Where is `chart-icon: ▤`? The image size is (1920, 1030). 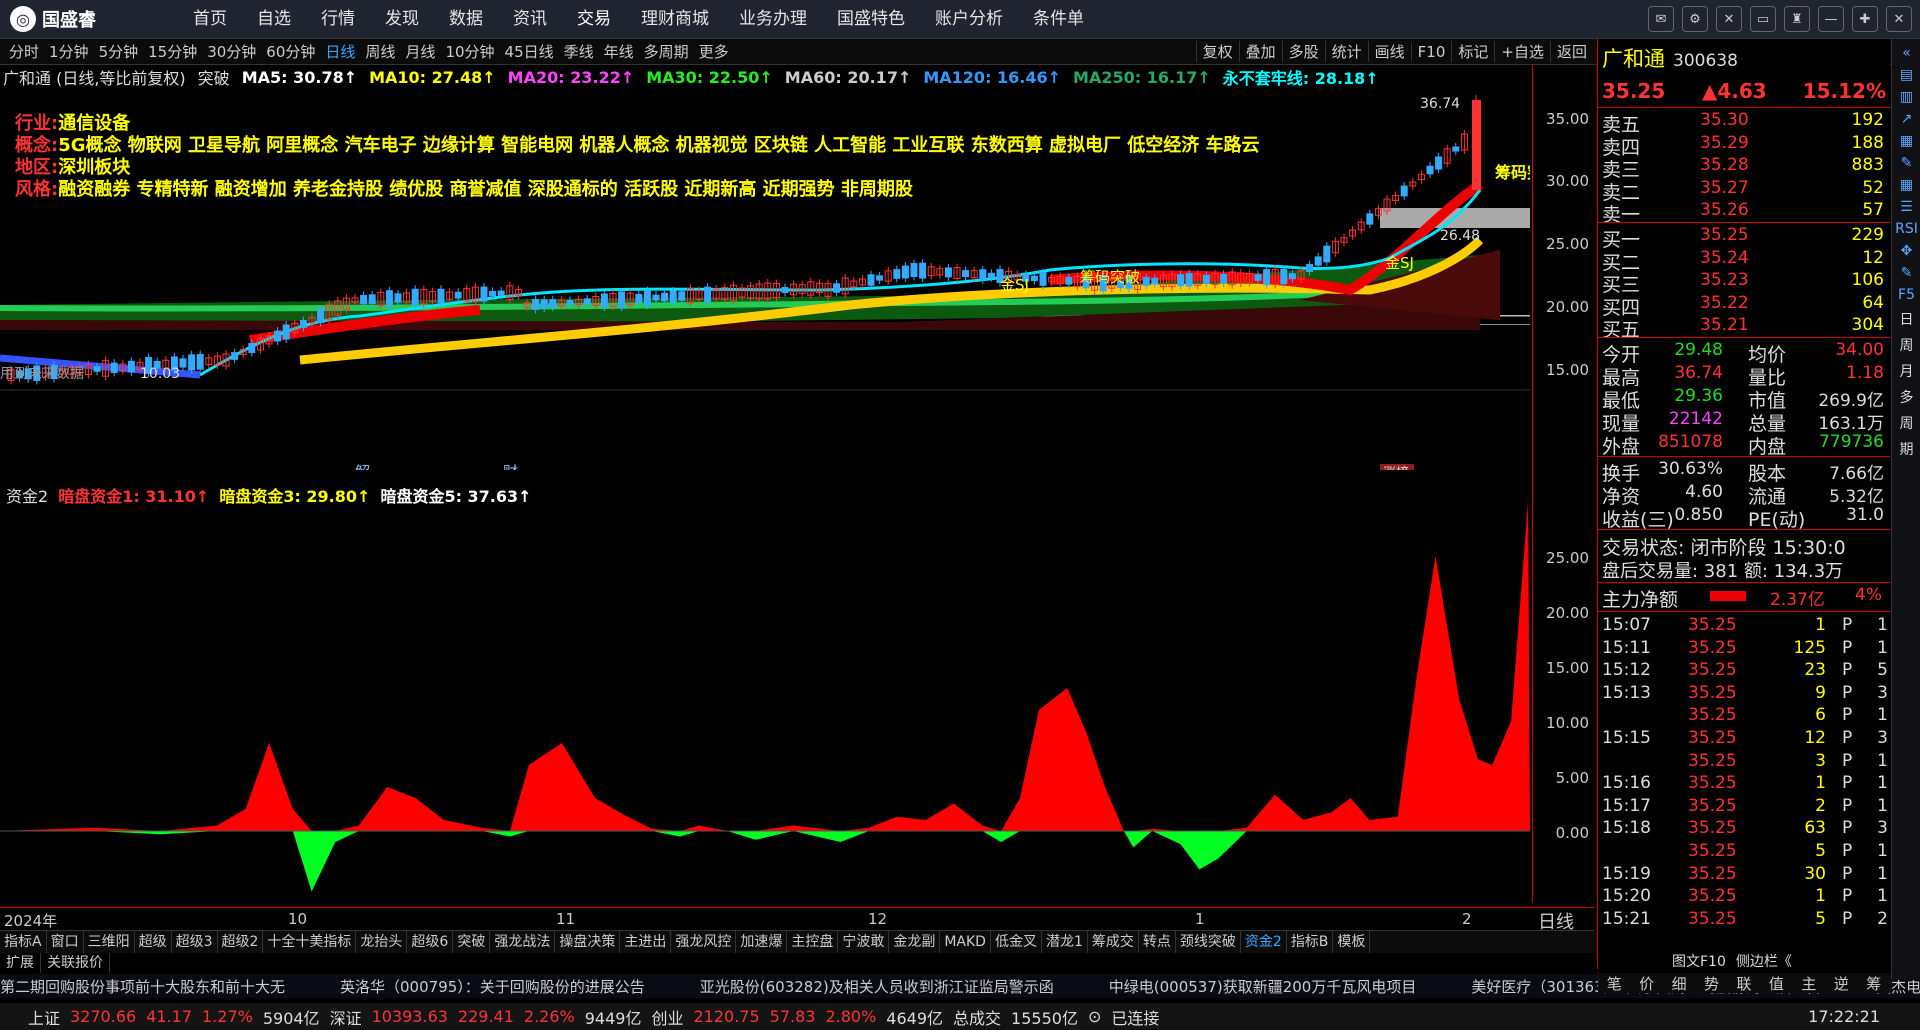 chart-icon: ▤ is located at coordinates (1906, 75).